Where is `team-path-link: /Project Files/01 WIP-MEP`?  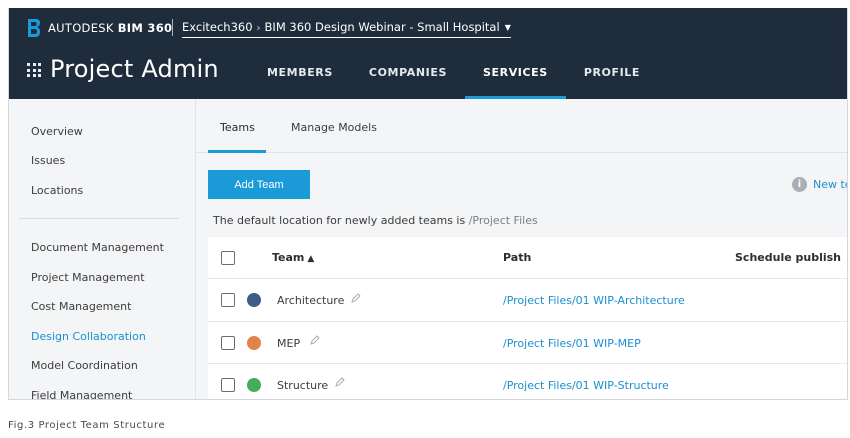 team-path-link: /Project Files/01 WIP-MEP is located at coordinates (572, 343).